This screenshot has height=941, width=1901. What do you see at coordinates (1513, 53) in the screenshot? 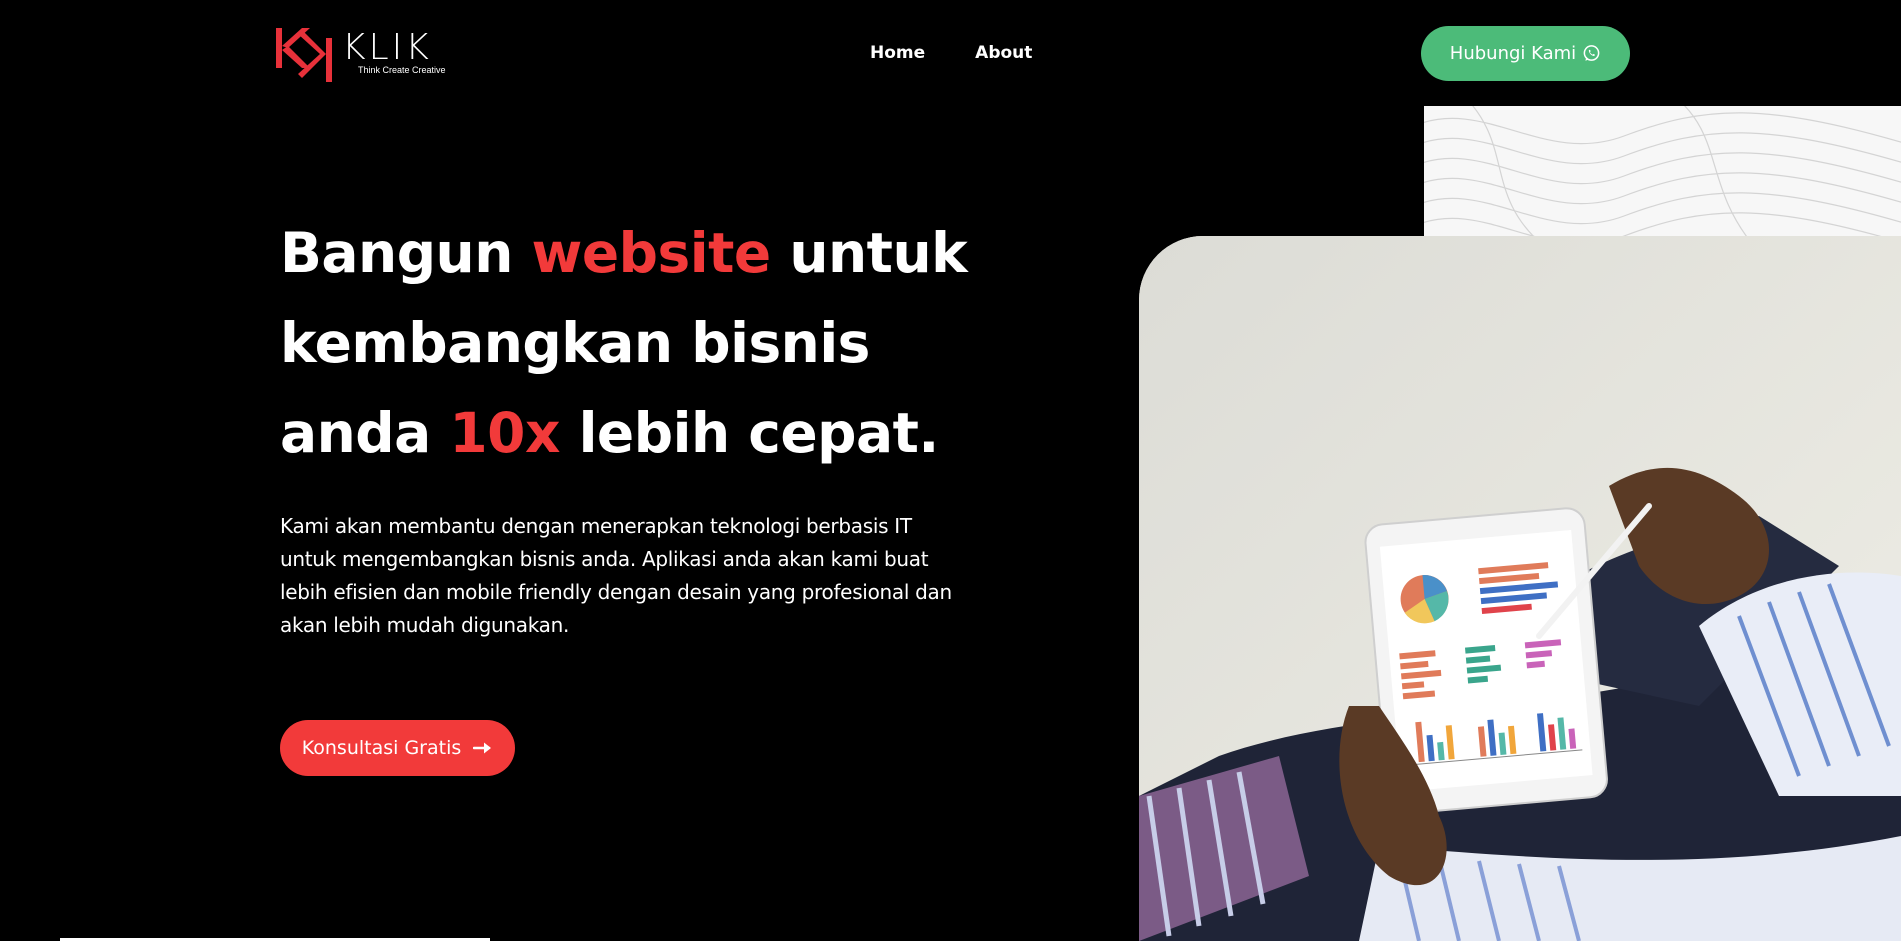
I see `contact-button-label: Hubungi Kami` at bounding box center [1513, 53].